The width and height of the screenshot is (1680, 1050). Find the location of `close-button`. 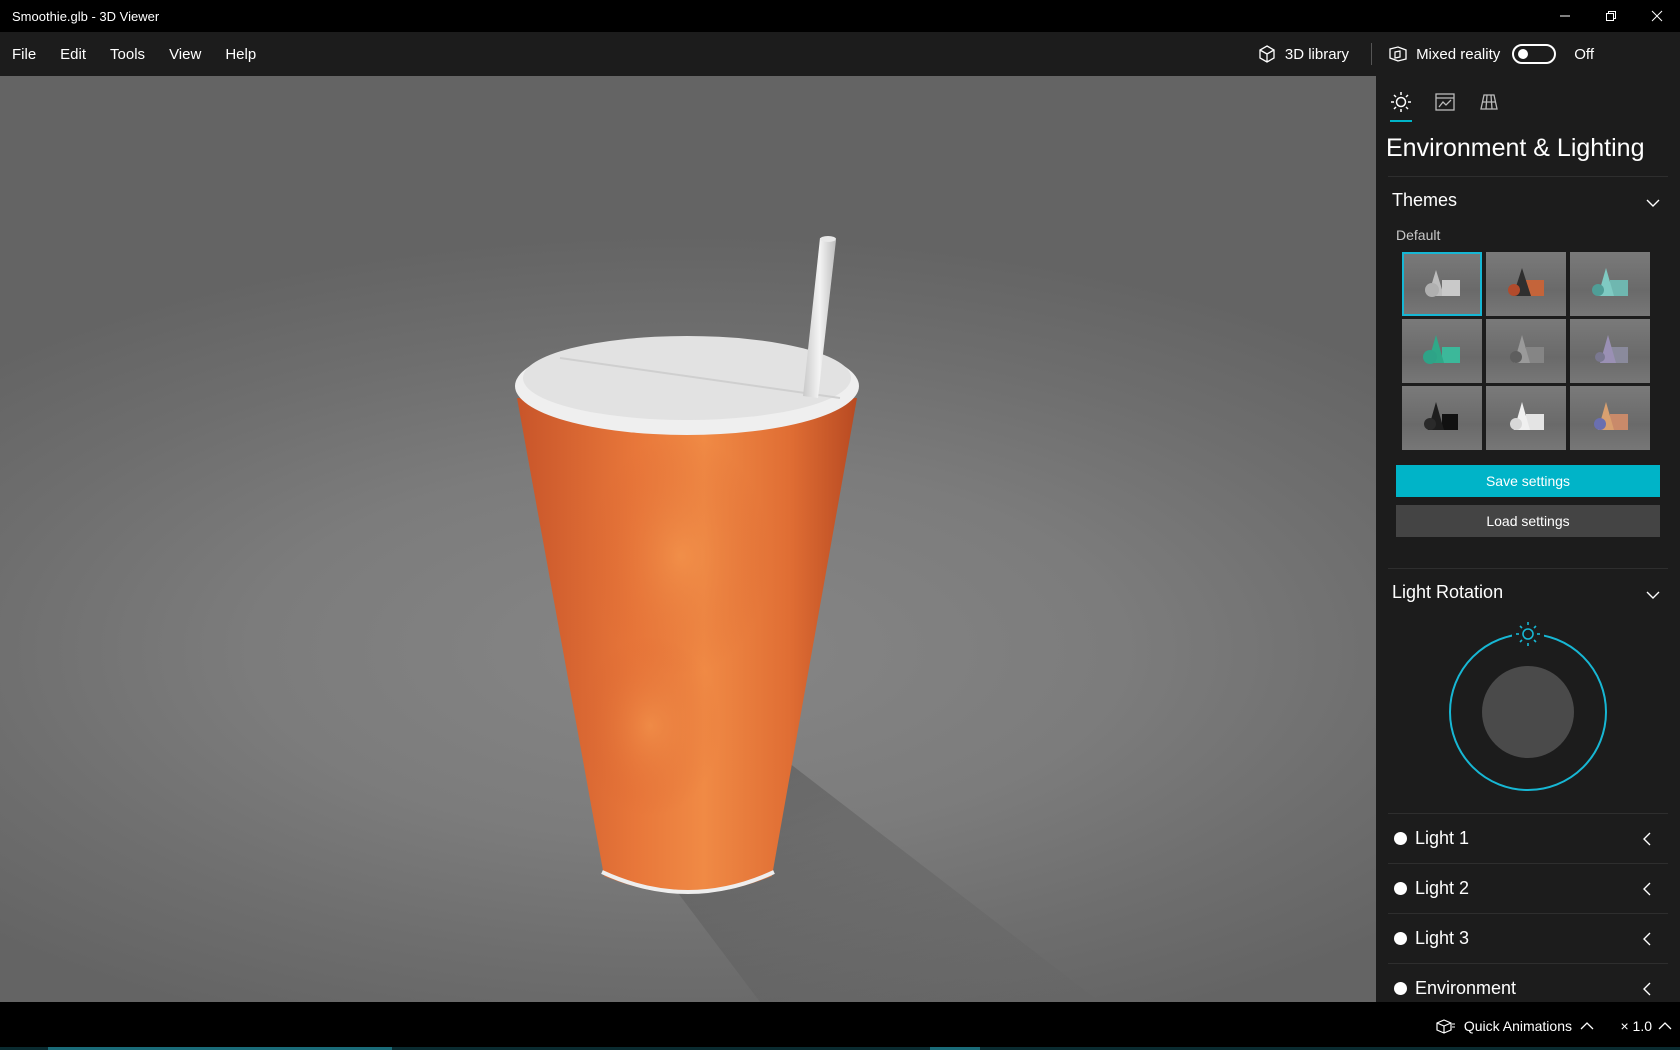

close-button is located at coordinates (1657, 16).